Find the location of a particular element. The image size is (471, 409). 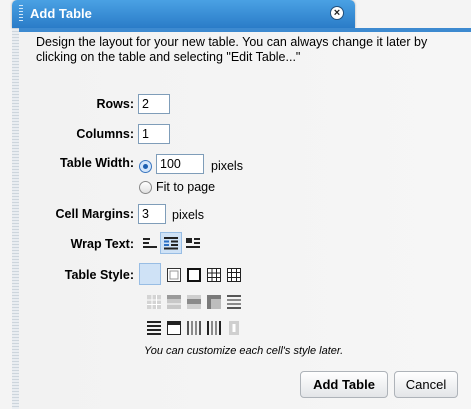

wrap-right-icon is located at coordinates (193, 243).